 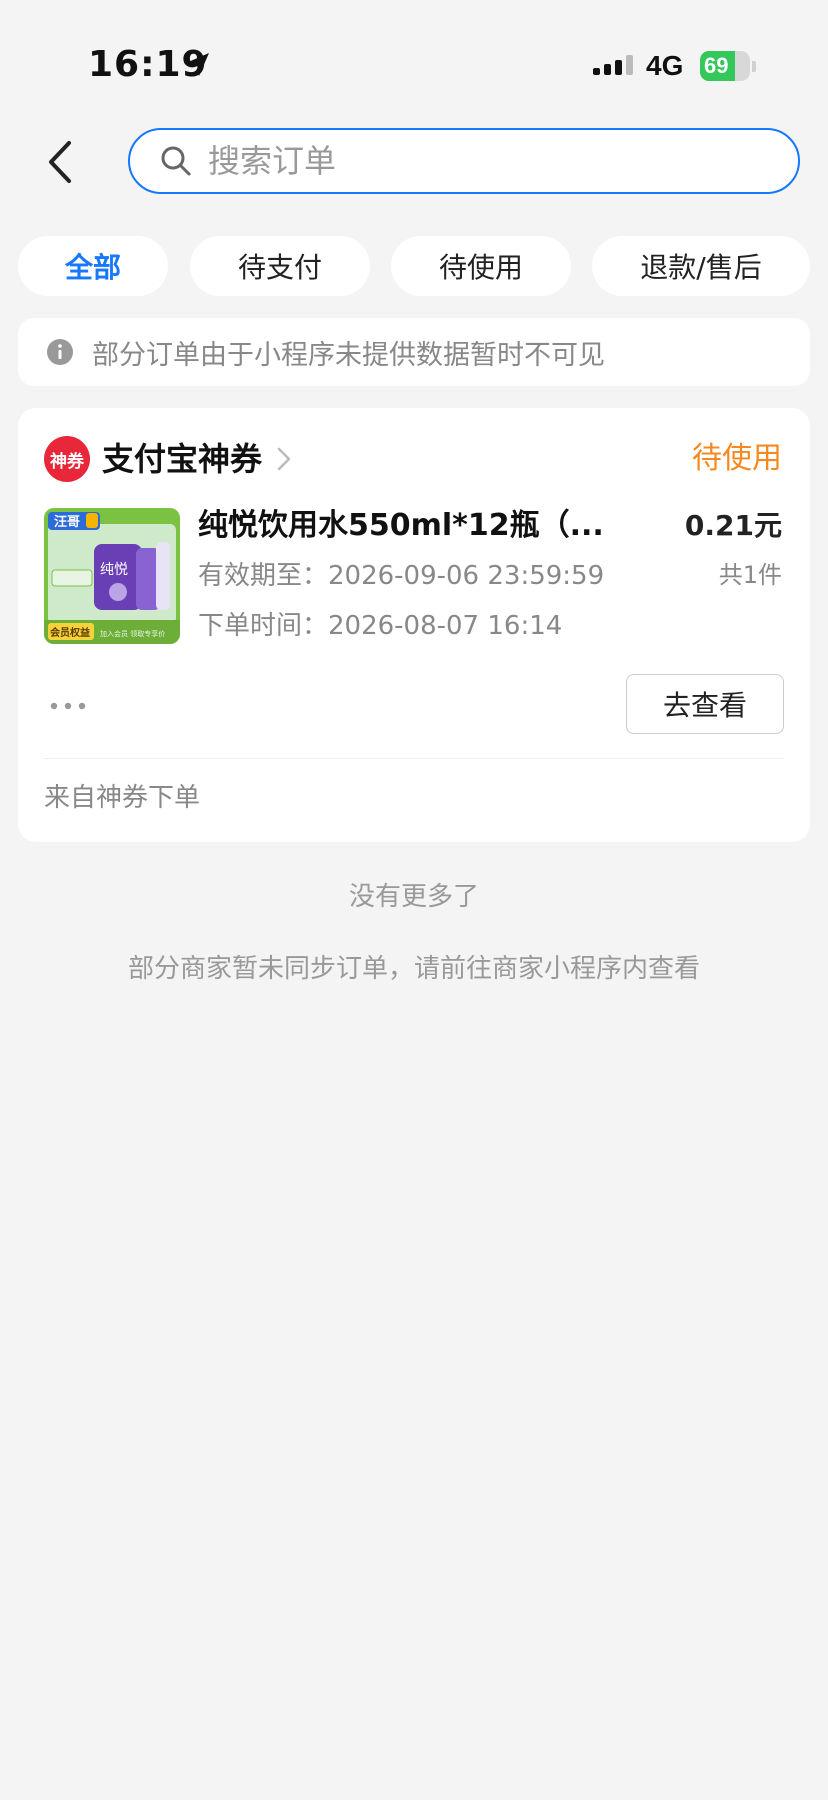 I want to click on tab-all: 全部, so click(x=93, y=266).